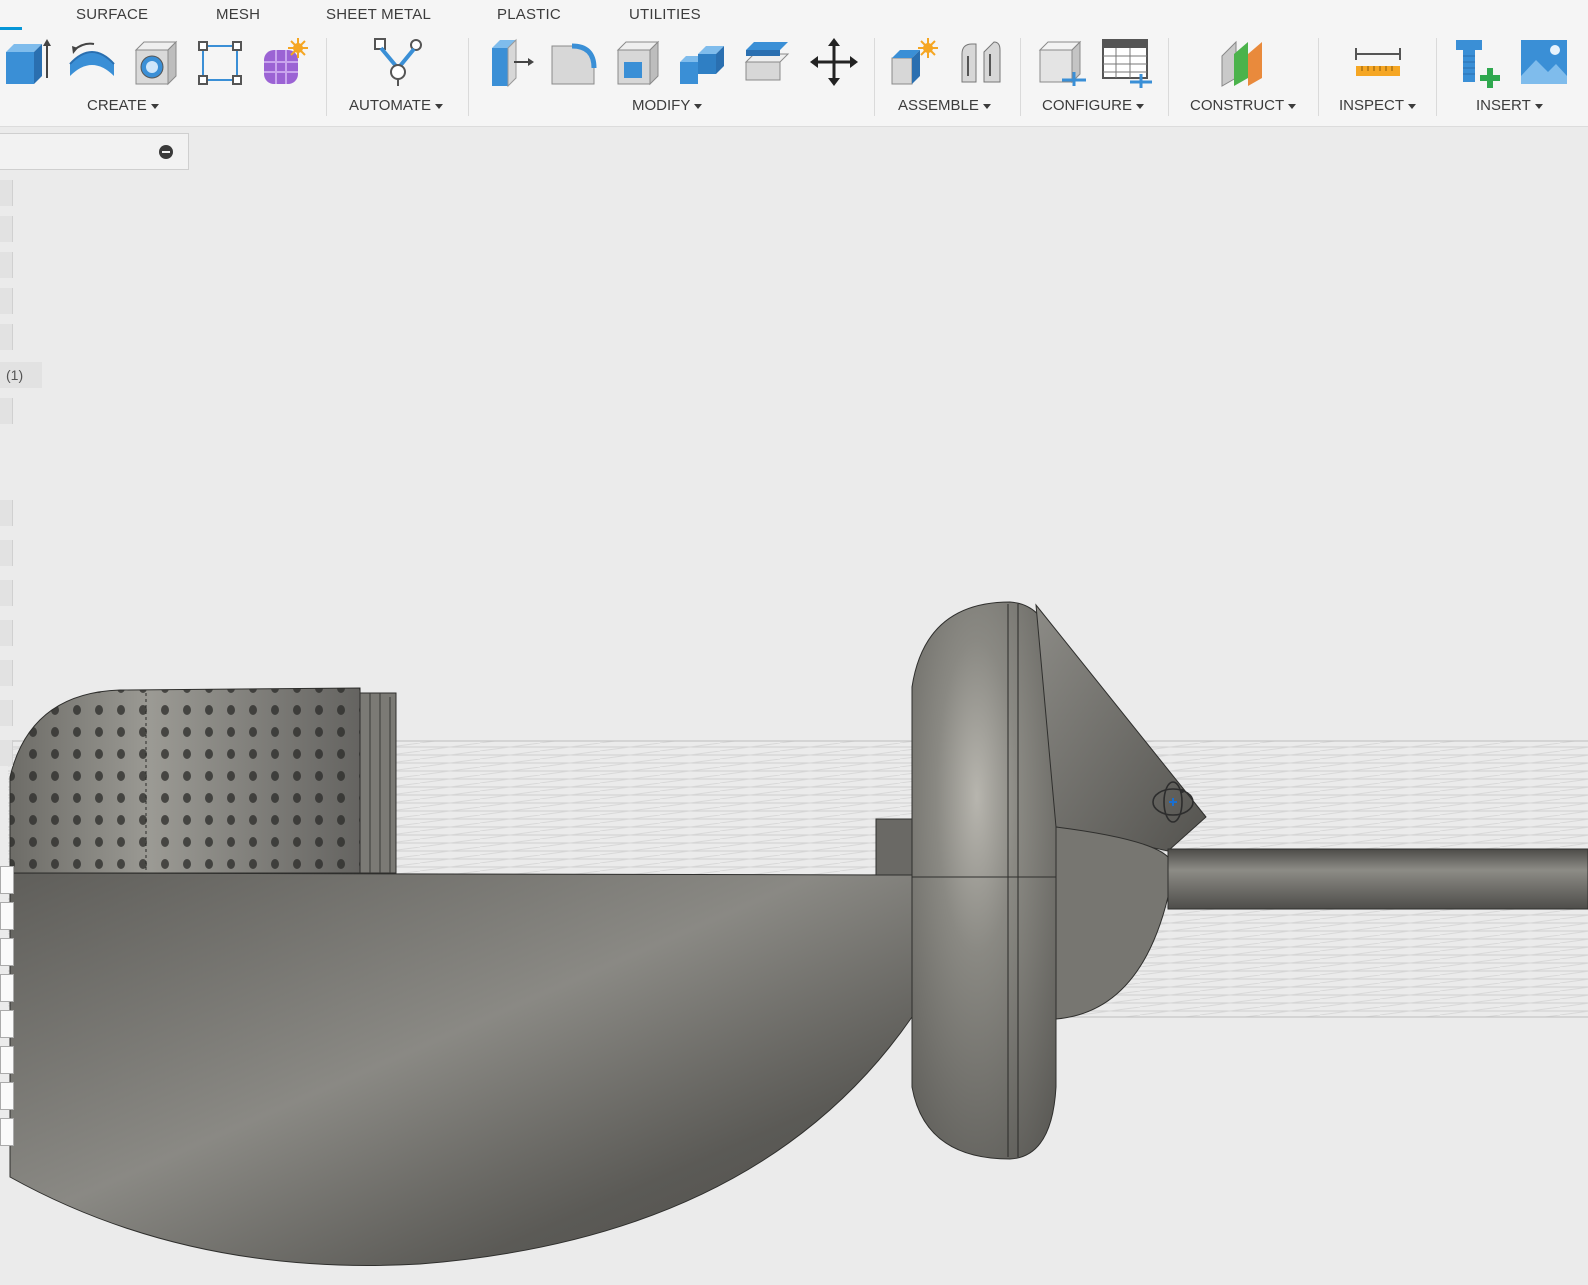  Describe the element at coordinates (638, 62) in the screenshot. I see `shell-icon` at that location.